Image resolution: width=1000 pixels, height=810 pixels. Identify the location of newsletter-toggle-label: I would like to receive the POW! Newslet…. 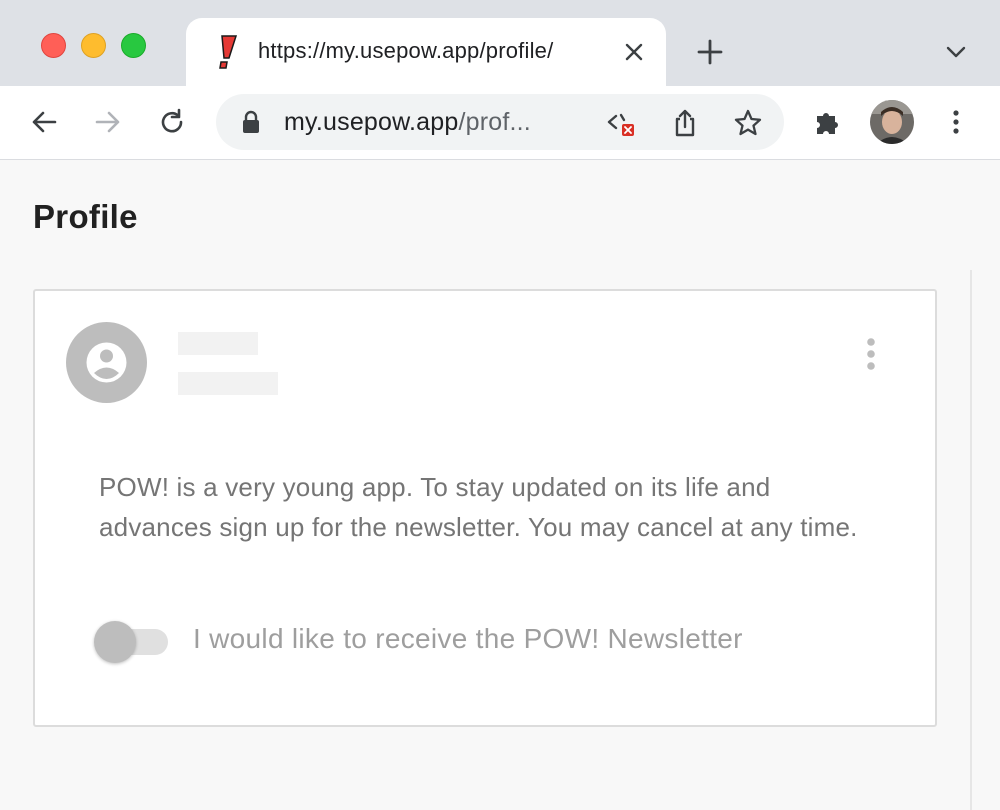
(468, 639).